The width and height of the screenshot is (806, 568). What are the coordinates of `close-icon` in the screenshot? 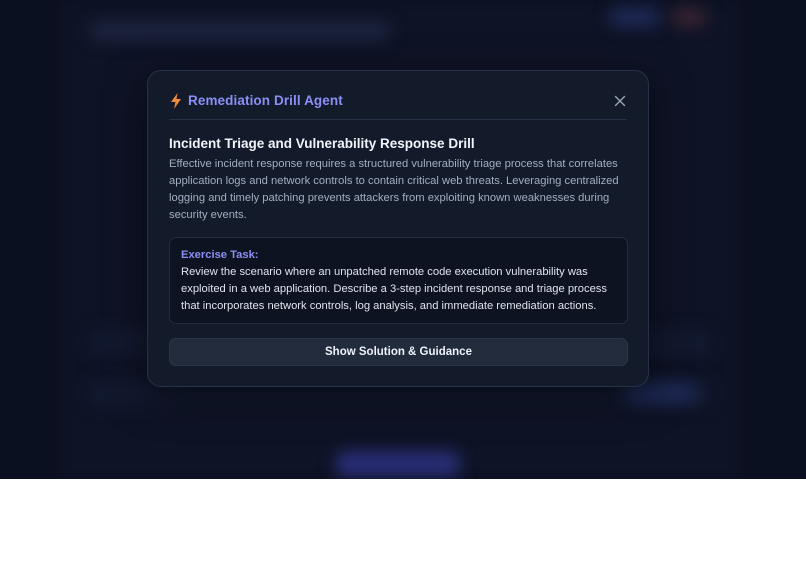 It's located at (620, 101).